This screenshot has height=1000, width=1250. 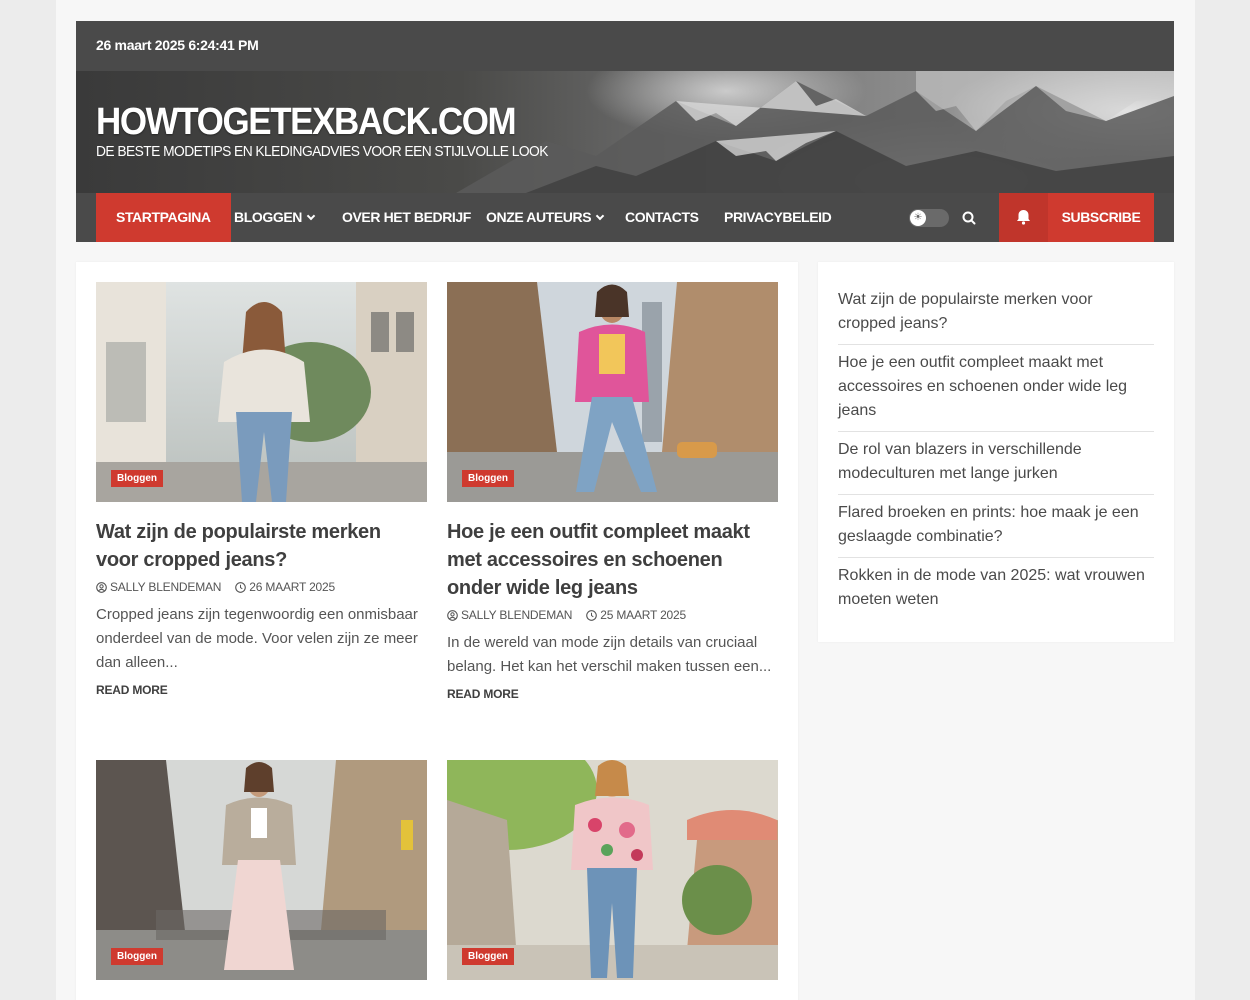 I want to click on post-meta: SALLY BLENDEMAN 25 MAART 2025, so click(x=612, y=615).